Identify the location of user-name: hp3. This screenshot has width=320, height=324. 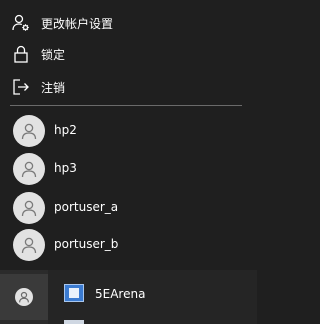
(65, 168).